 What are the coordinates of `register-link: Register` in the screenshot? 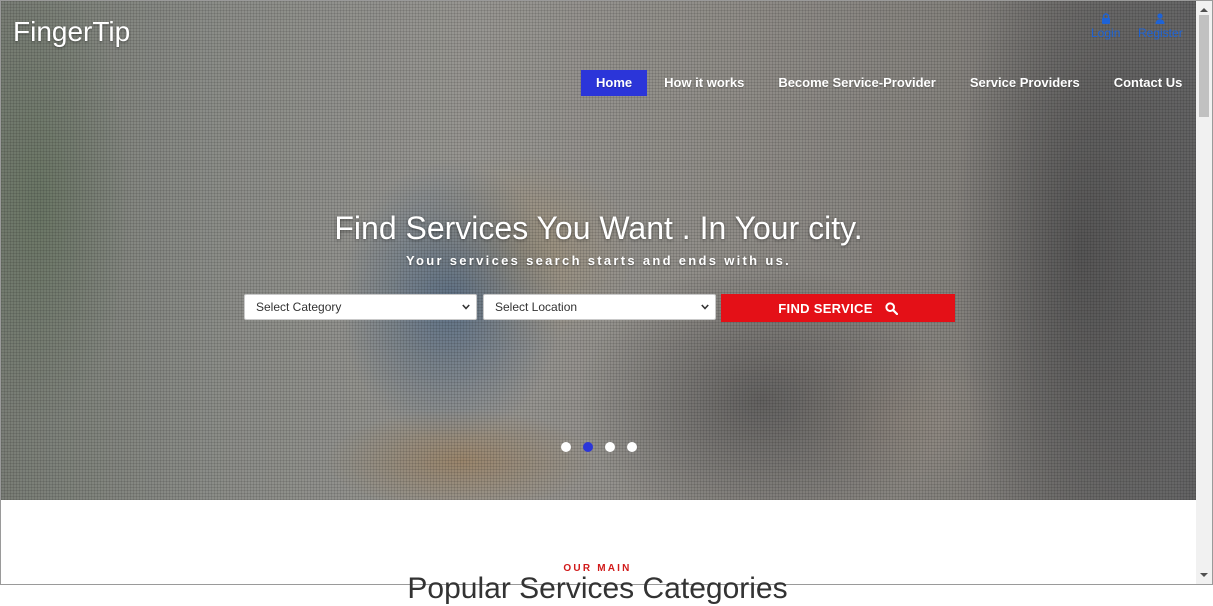 It's located at (1160, 26).